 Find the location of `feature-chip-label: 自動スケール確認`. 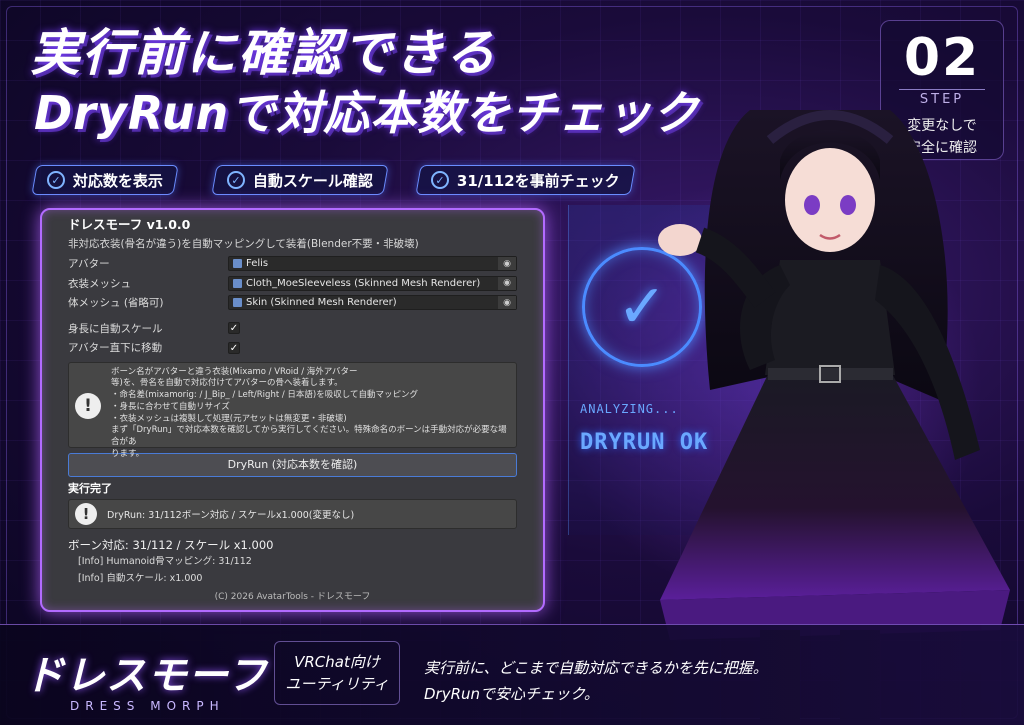

feature-chip-label: 自動スケール確認 is located at coordinates (313, 180).